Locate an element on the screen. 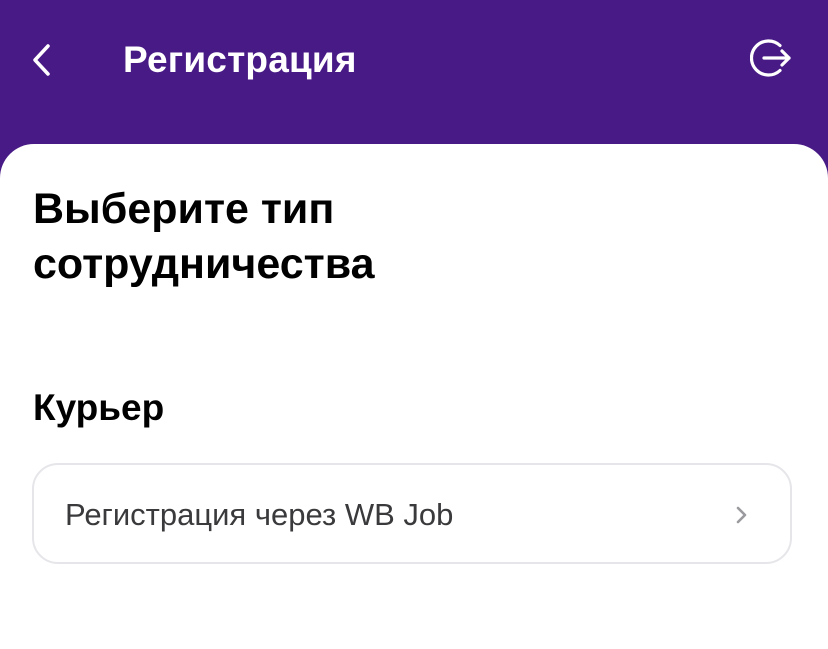 Image resolution: width=828 pixels, height=649 pixels. logout-arrow-icon is located at coordinates (770, 58).